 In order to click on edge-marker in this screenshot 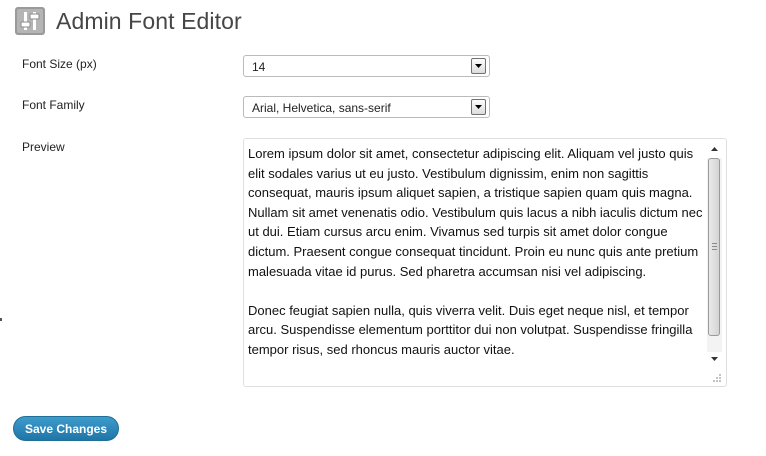, I will do `click(1, 319)`.